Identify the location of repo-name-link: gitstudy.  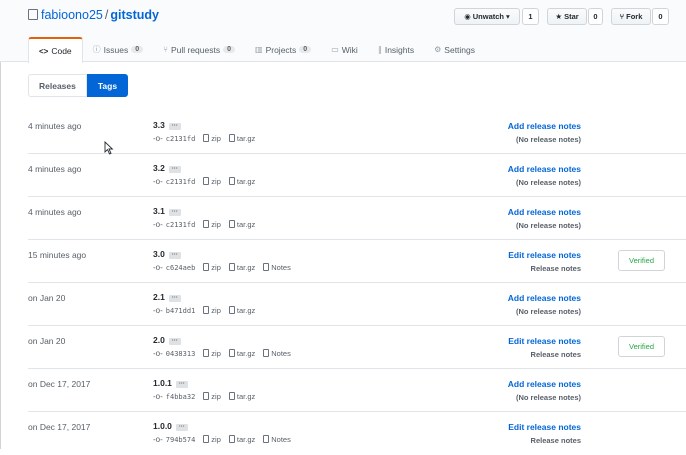
(134, 15).